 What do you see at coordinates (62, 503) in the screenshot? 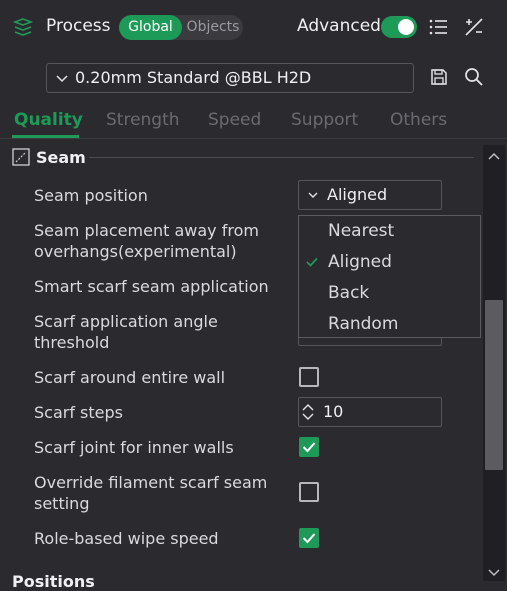
I see `override-filament-label-line2: setting` at bounding box center [62, 503].